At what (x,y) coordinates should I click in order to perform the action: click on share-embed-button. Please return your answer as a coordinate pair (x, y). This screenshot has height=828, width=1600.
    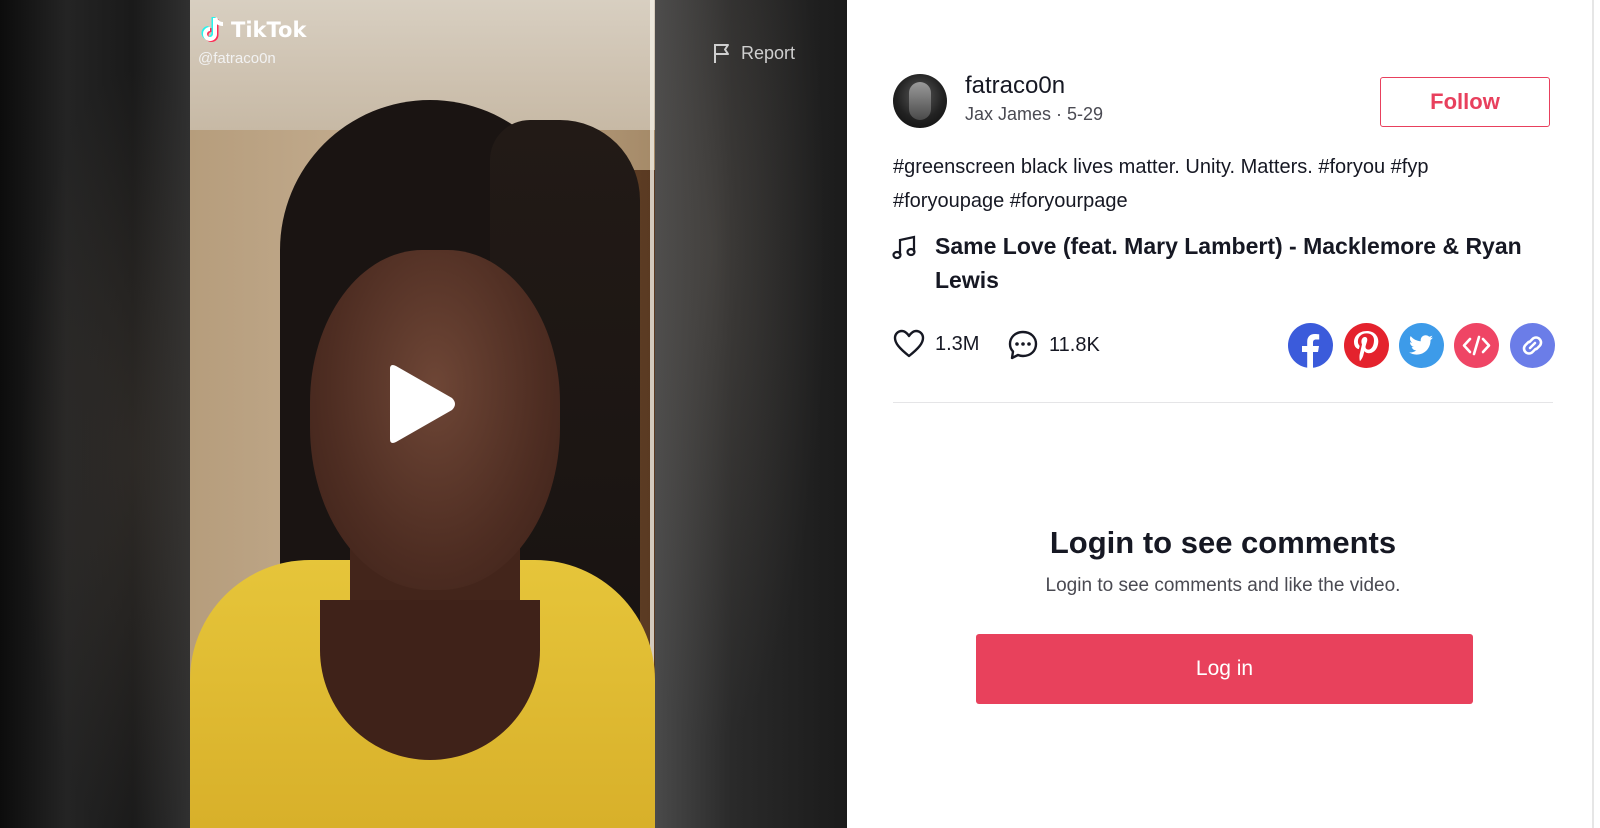
    Looking at the image, I should click on (1476, 345).